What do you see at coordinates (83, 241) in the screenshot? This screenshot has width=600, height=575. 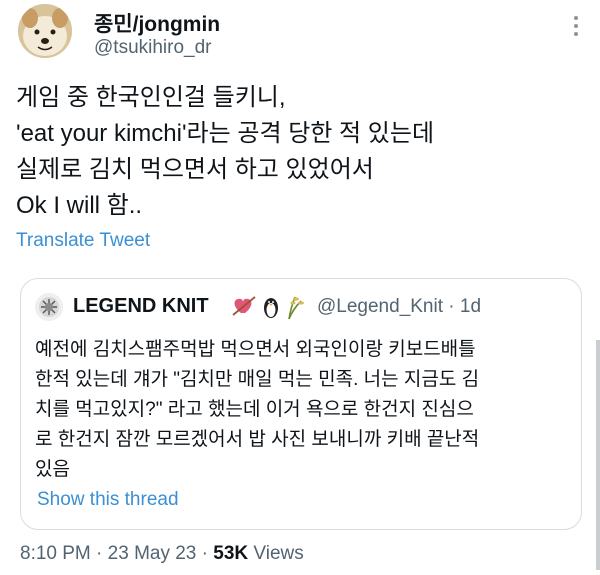 I see `translate-tweet-link: Translate Tweet` at bounding box center [83, 241].